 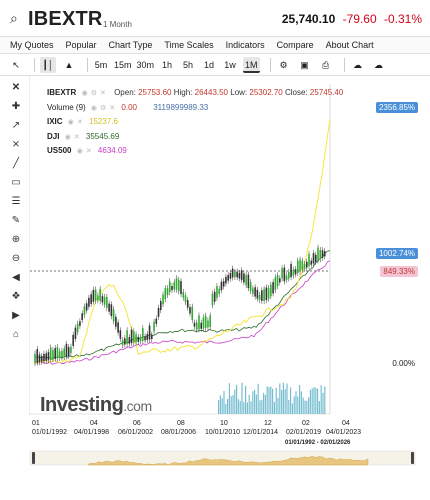 I want to click on x-tick-top: 12, so click(x=268, y=423).